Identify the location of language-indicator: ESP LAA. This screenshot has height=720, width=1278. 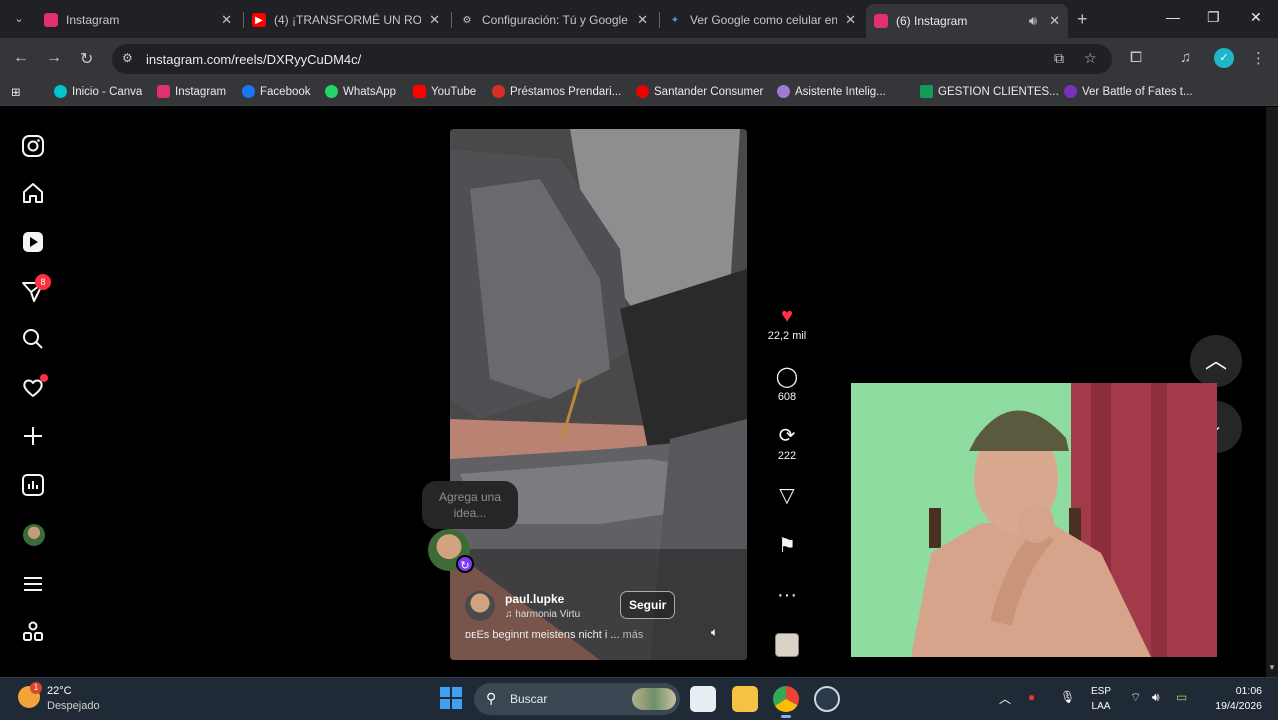
(1101, 699).